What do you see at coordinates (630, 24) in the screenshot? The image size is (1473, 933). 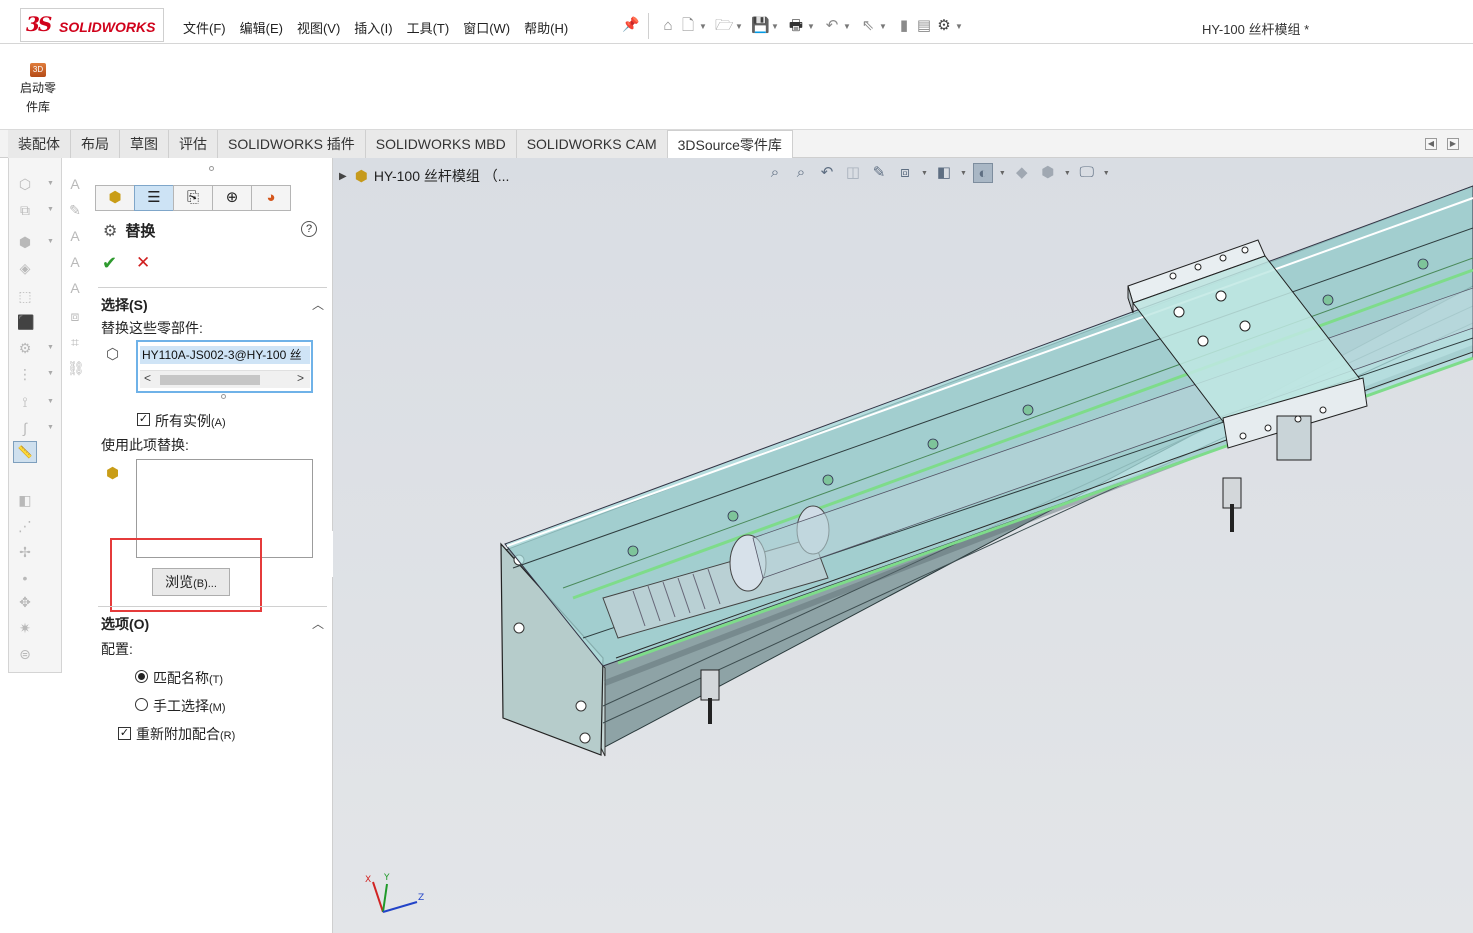 I see `pin-menu-icon: 📌` at bounding box center [630, 24].